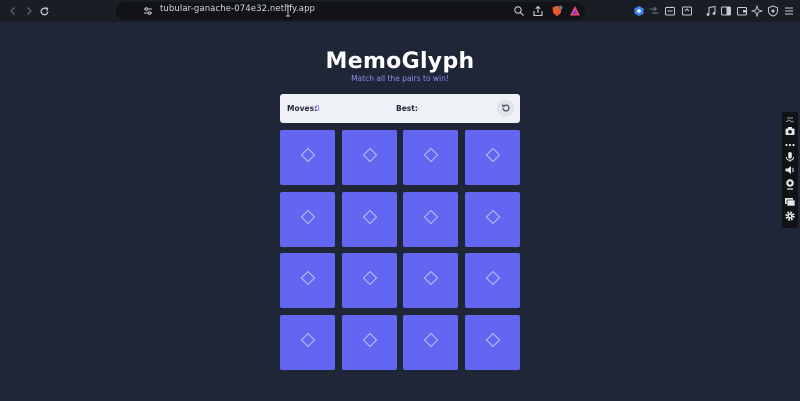  What do you see at coordinates (790, 201) in the screenshot?
I see `windows-icon` at bounding box center [790, 201].